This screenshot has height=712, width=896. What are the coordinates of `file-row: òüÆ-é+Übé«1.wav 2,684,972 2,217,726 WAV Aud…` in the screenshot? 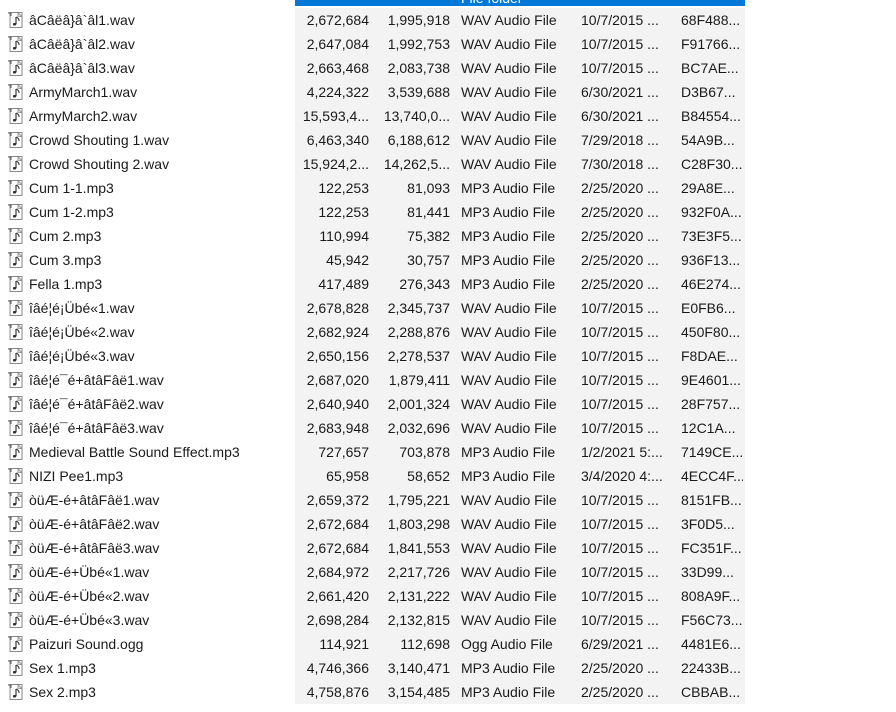 It's located at (372, 572).